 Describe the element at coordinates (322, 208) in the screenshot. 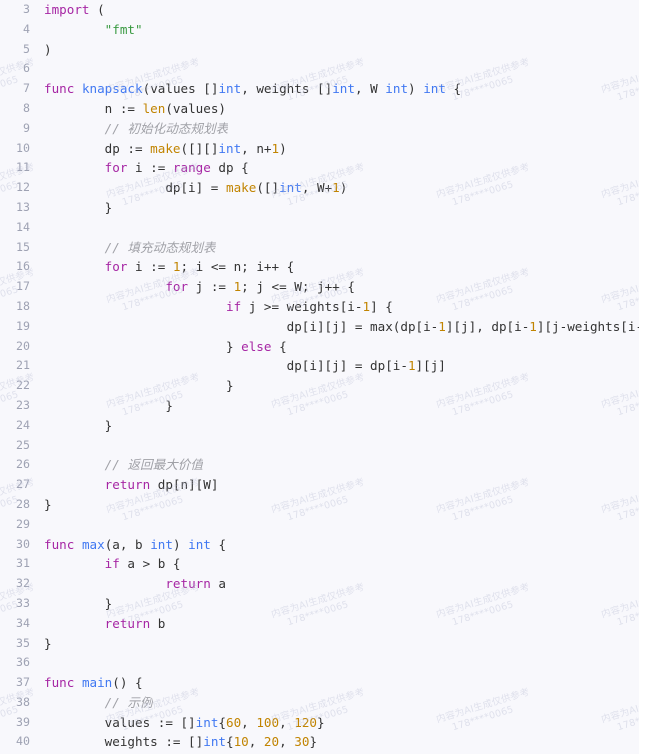

I see `code-line: 13 }` at that location.